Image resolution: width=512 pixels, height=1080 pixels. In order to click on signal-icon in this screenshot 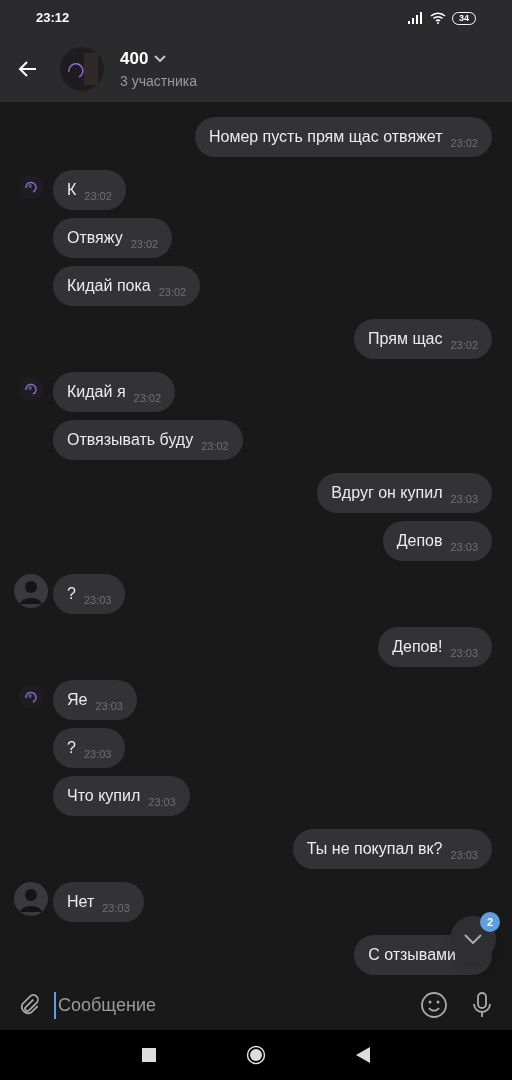, I will do `click(416, 18)`.